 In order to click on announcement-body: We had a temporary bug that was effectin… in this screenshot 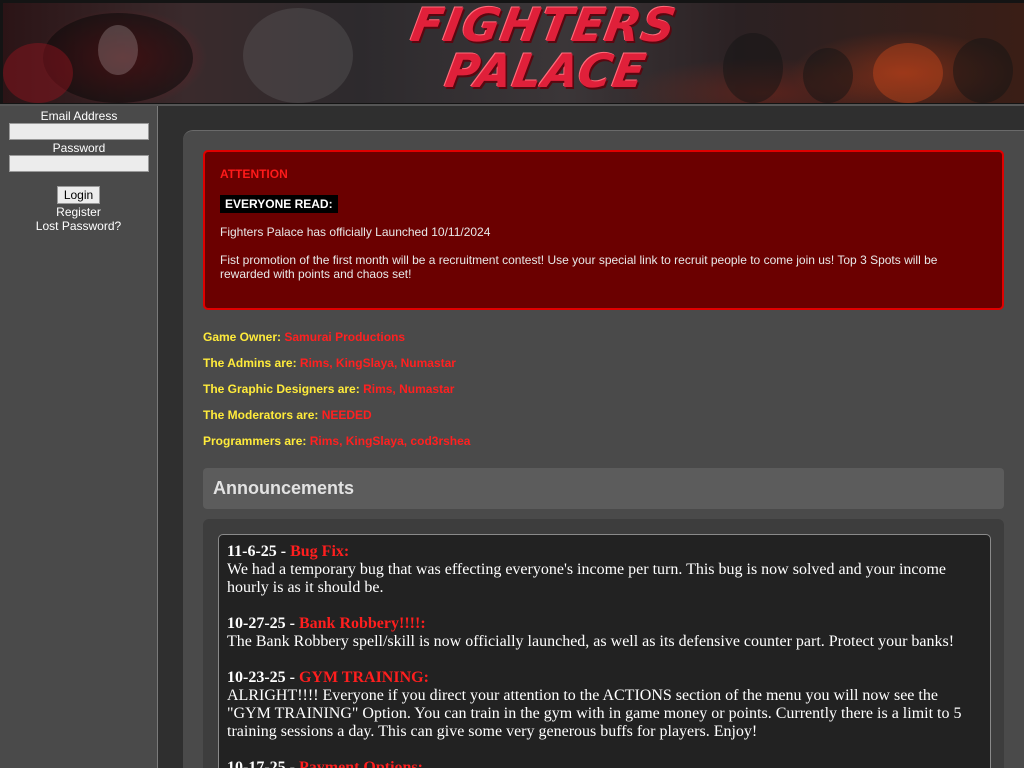, I will do `click(587, 578)`.